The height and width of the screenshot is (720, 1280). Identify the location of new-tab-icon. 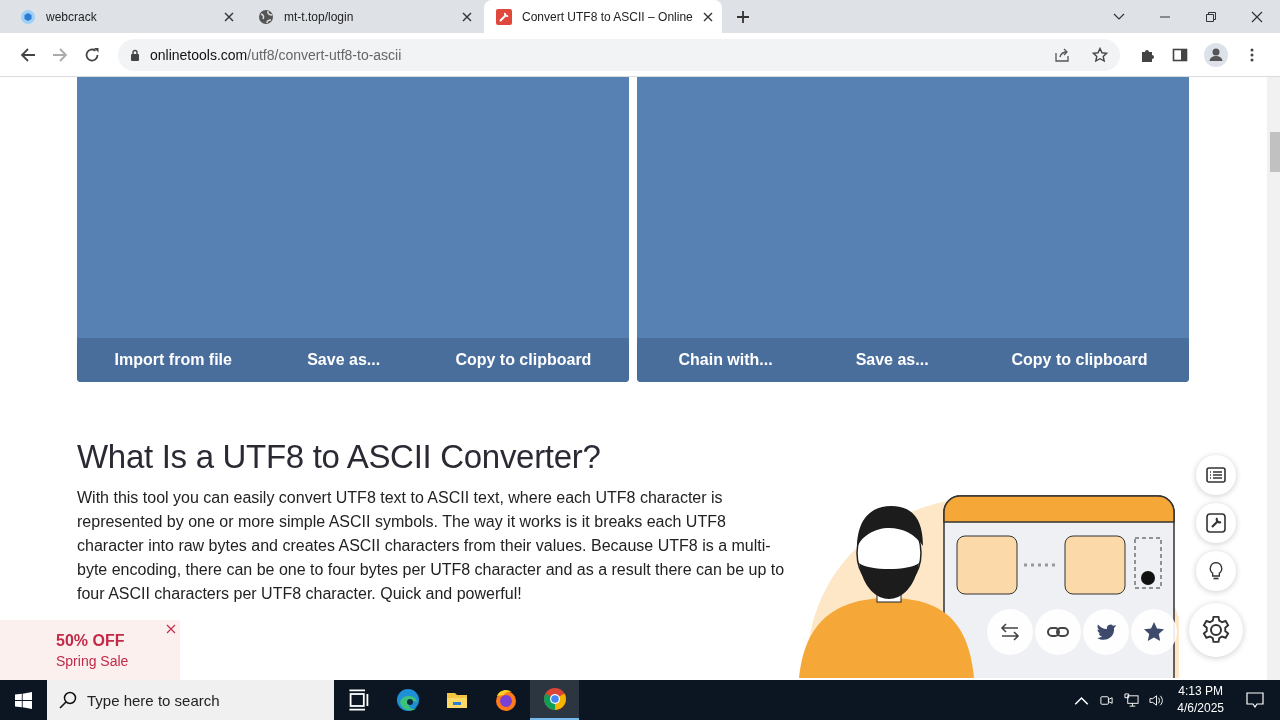
(743, 16).